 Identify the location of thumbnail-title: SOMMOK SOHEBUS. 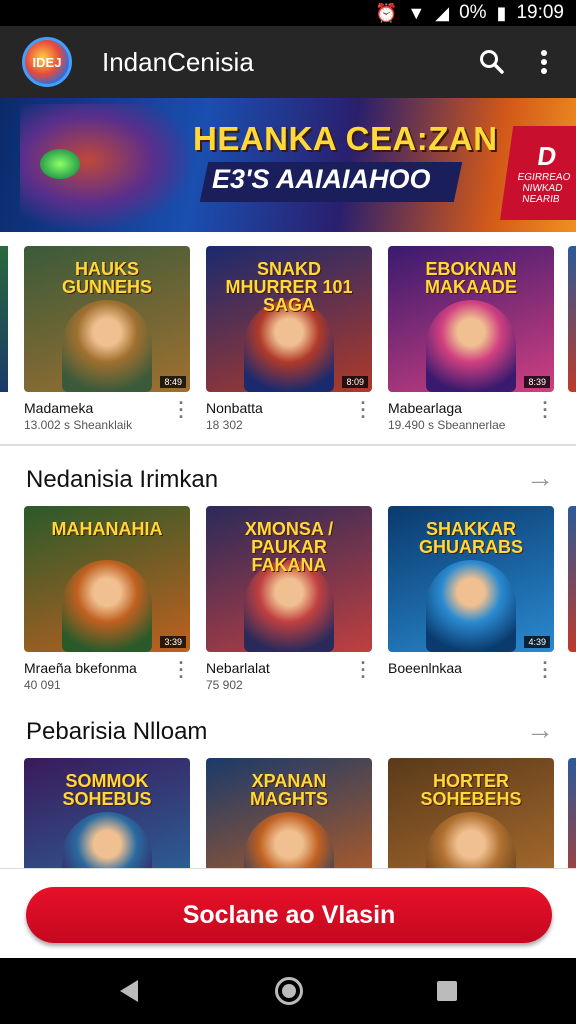
(107, 790).